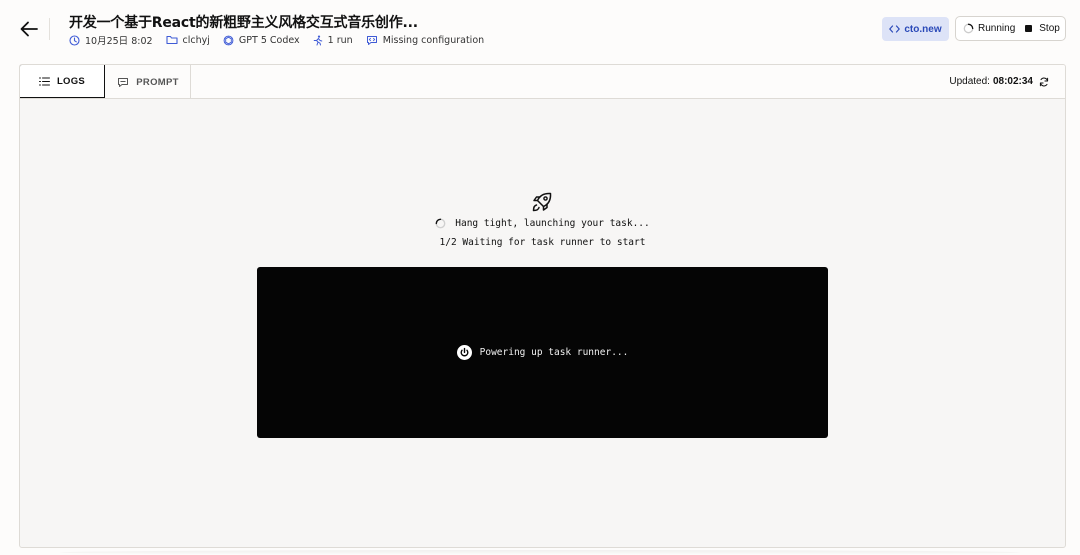 This screenshot has width=1080, height=555. Describe the element at coordinates (74, 40) in the screenshot. I see `clock-icon` at that location.